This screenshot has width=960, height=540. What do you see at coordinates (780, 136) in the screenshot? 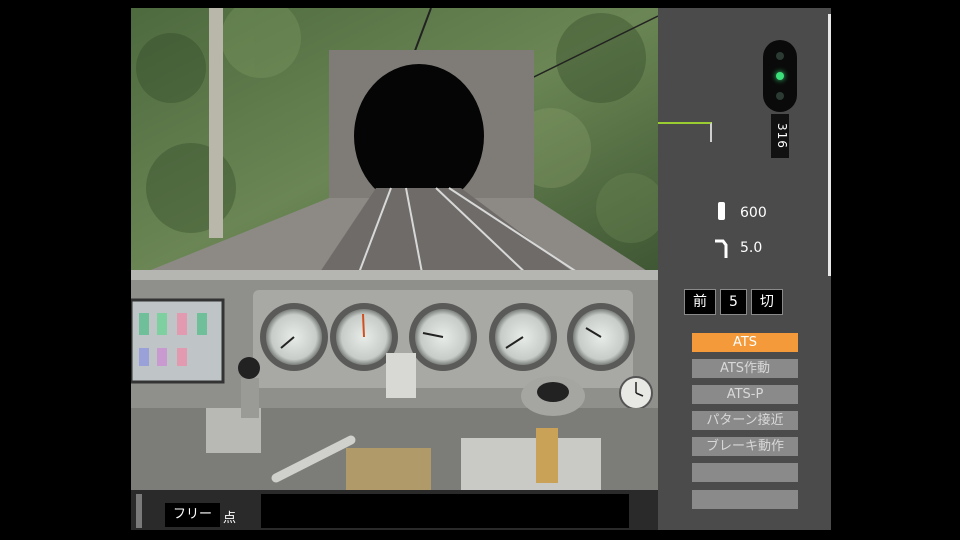
I see `signal-number: 316` at bounding box center [780, 136].